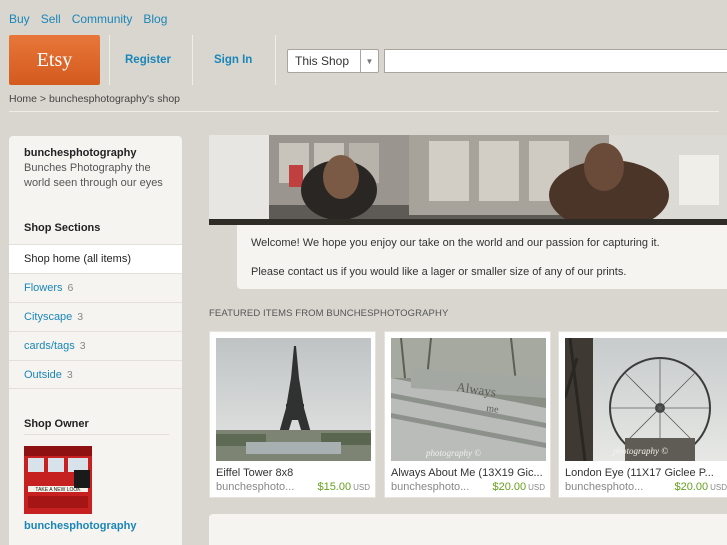 The image size is (727, 545). What do you see at coordinates (58, 480) in the screenshot?
I see `shop-owner-avatar: TAKE A NEW LOOK` at bounding box center [58, 480].